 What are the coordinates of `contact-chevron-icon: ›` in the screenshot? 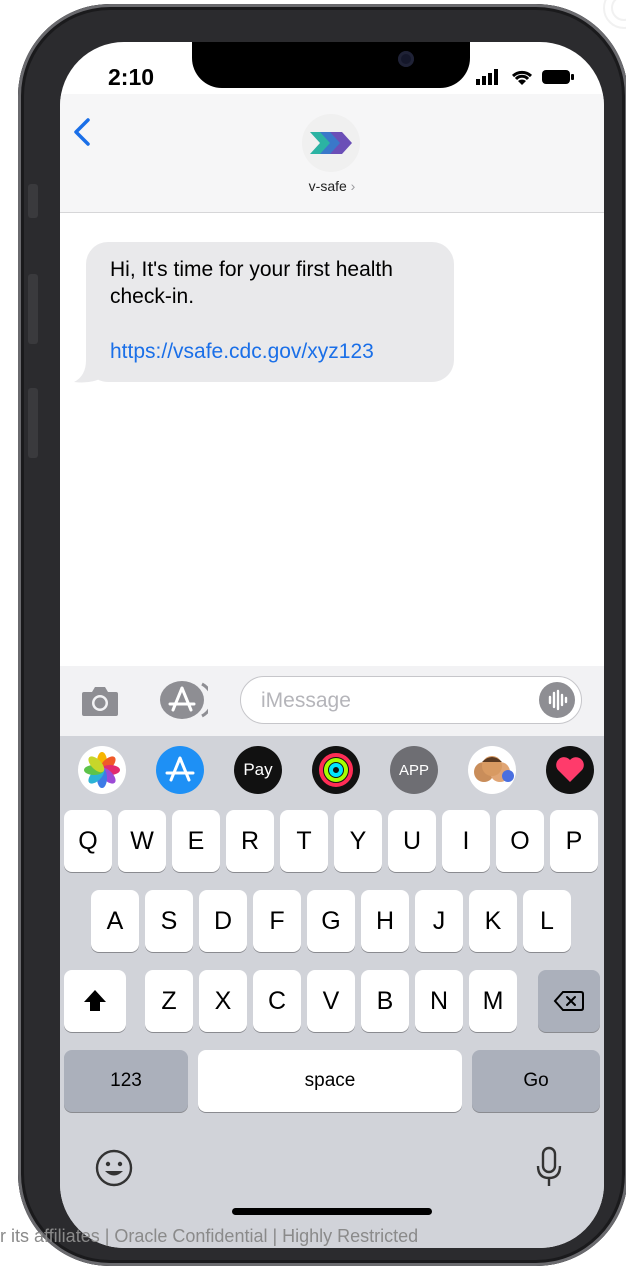 It's located at (353, 186).